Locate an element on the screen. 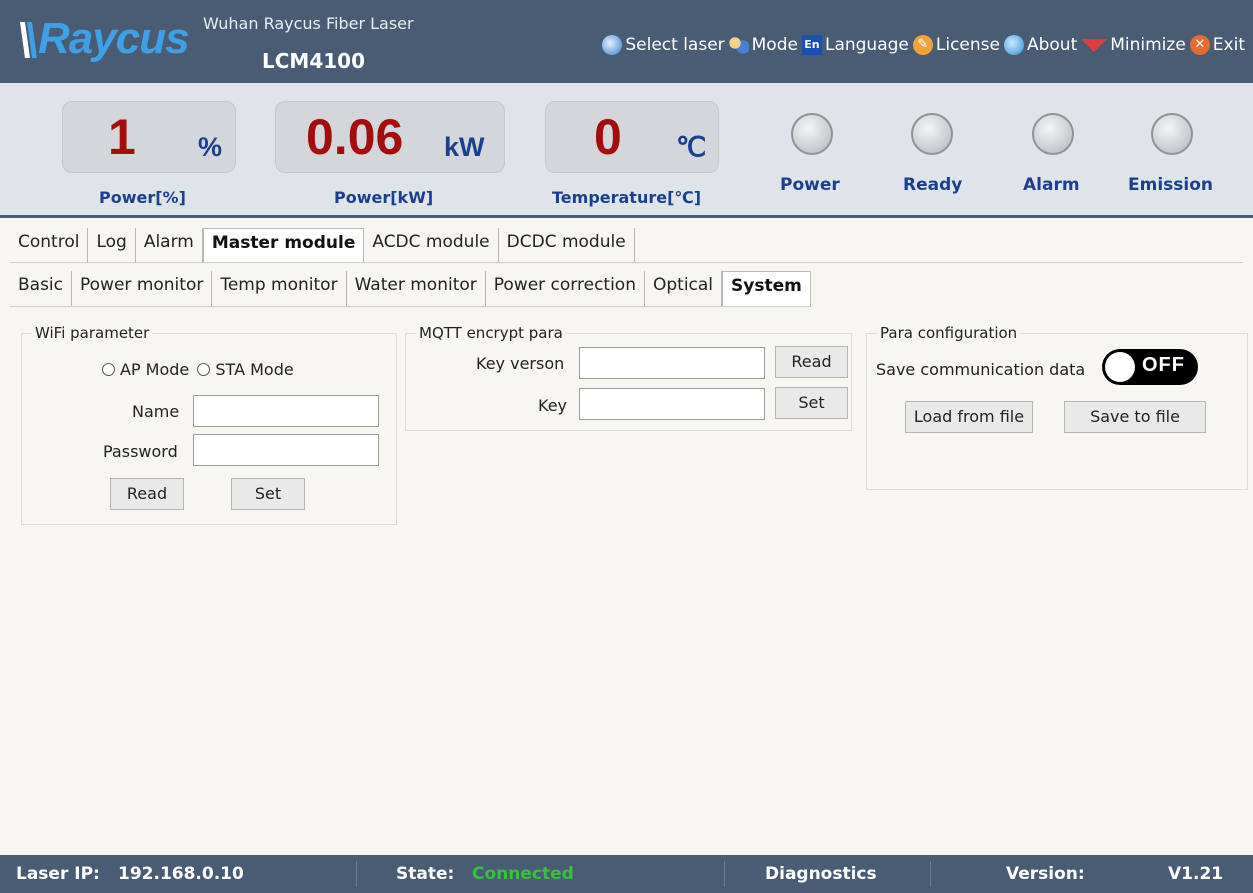  ap-mode-radio: AP Mode is located at coordinates (145, 369).